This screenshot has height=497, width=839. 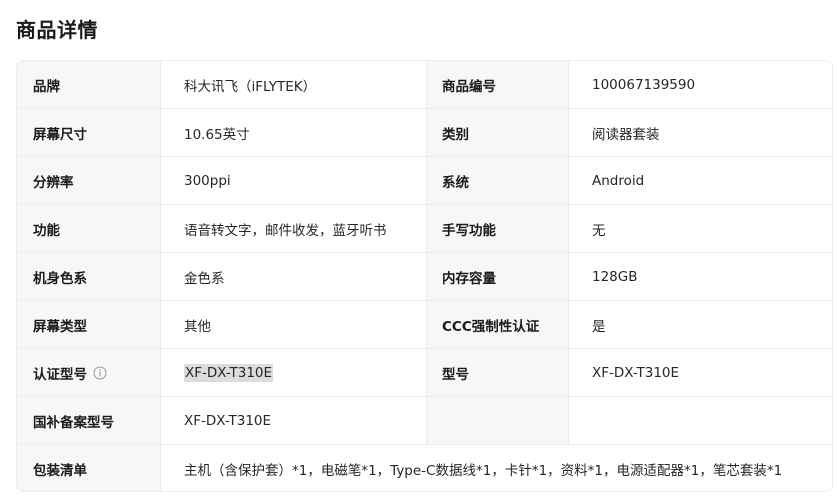 I want to click on spec-label: 品牌, so click(x=88, y=85).